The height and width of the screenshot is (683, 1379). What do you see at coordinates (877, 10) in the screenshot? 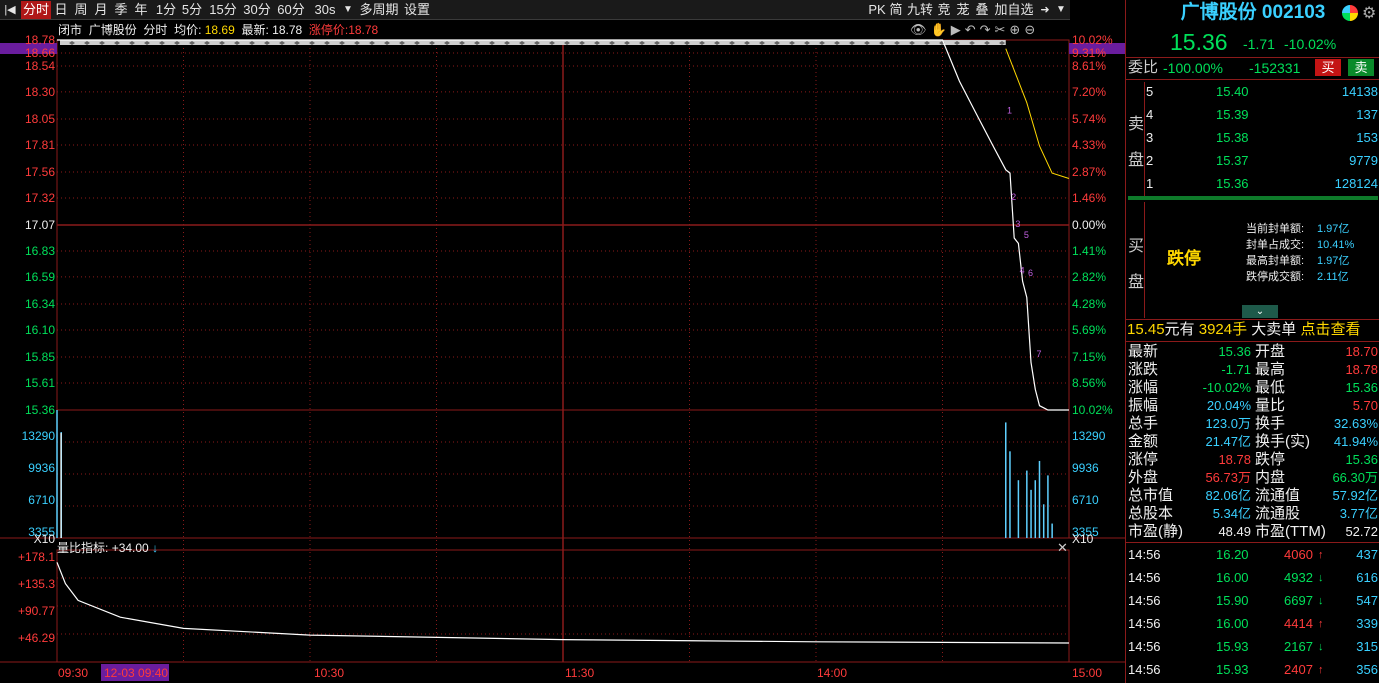
I see `pk-button: PK` at bounding box center [877, 10].